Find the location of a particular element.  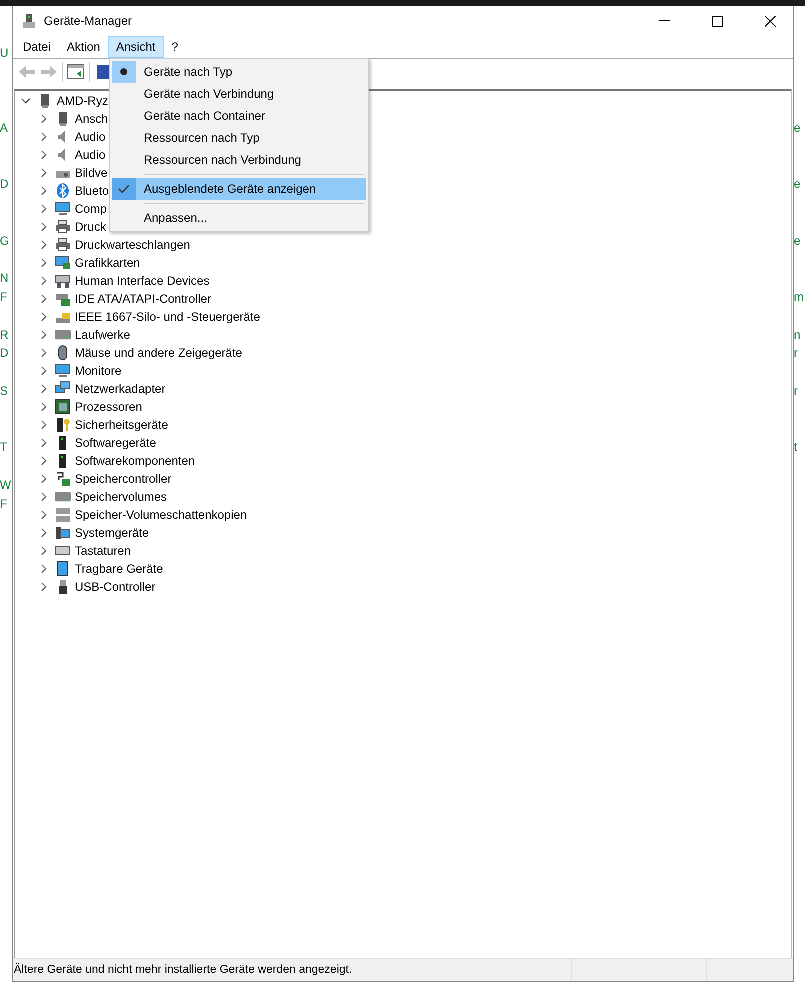

background-text: U is located at coordinates (4, 53).